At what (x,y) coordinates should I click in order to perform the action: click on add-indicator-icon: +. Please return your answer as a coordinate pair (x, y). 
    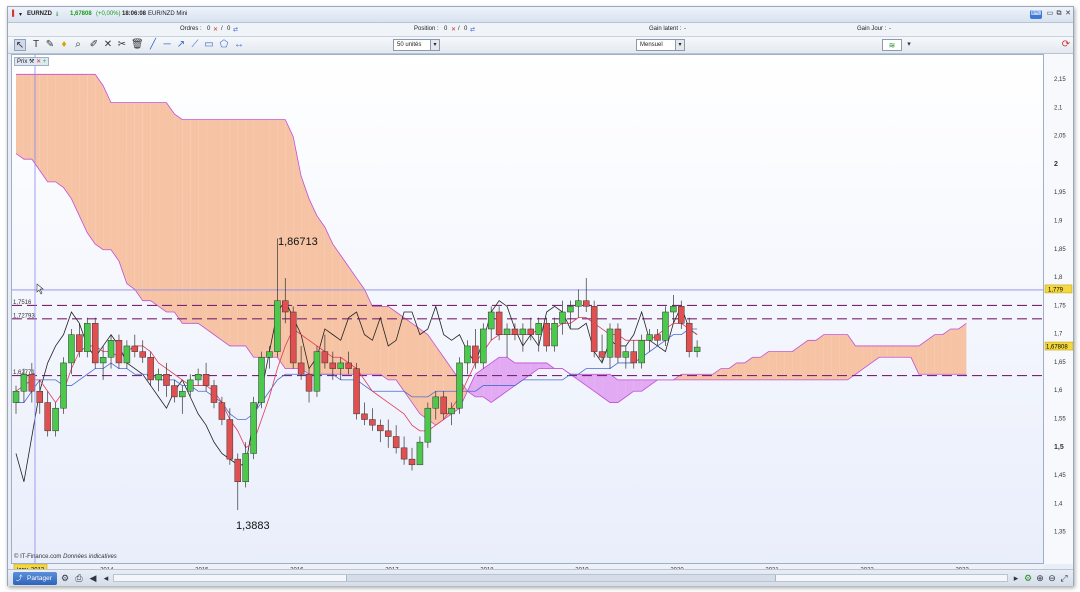
    Looking at the image, I should click on (45, 62).